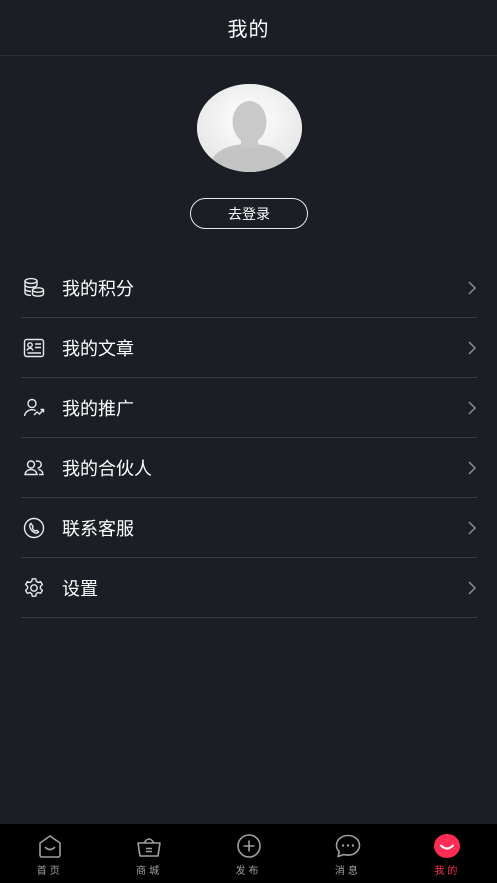 The image size is (497, 883). Describe the element at coordinates (34, 348) in the screenshot. I see `article-card-icon` at that location.